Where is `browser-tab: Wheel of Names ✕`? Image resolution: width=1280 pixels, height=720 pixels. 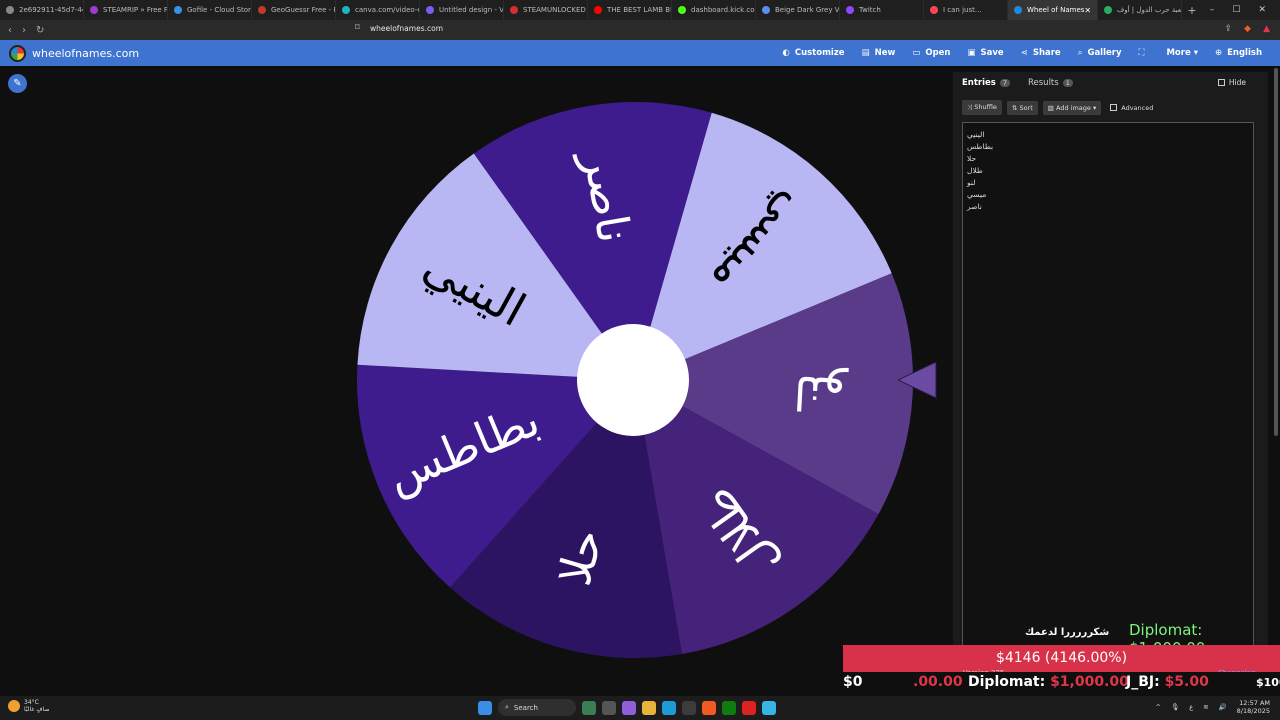
browser-tab: Wheel of Names ✕ is located at coordinates (1053, 10).